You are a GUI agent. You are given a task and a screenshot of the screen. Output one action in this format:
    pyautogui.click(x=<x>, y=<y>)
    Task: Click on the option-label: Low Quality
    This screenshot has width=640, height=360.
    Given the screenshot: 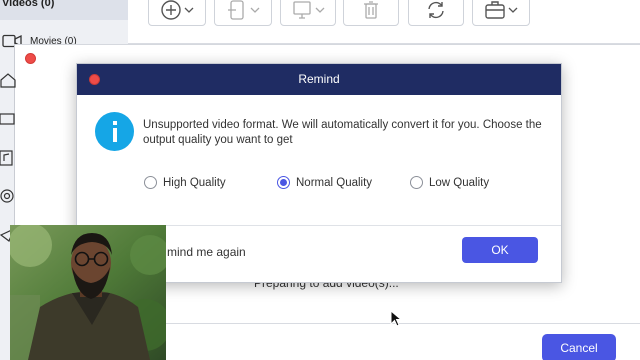 What is the action you would take?
    pyautogui.click(x=459, y=182)
    